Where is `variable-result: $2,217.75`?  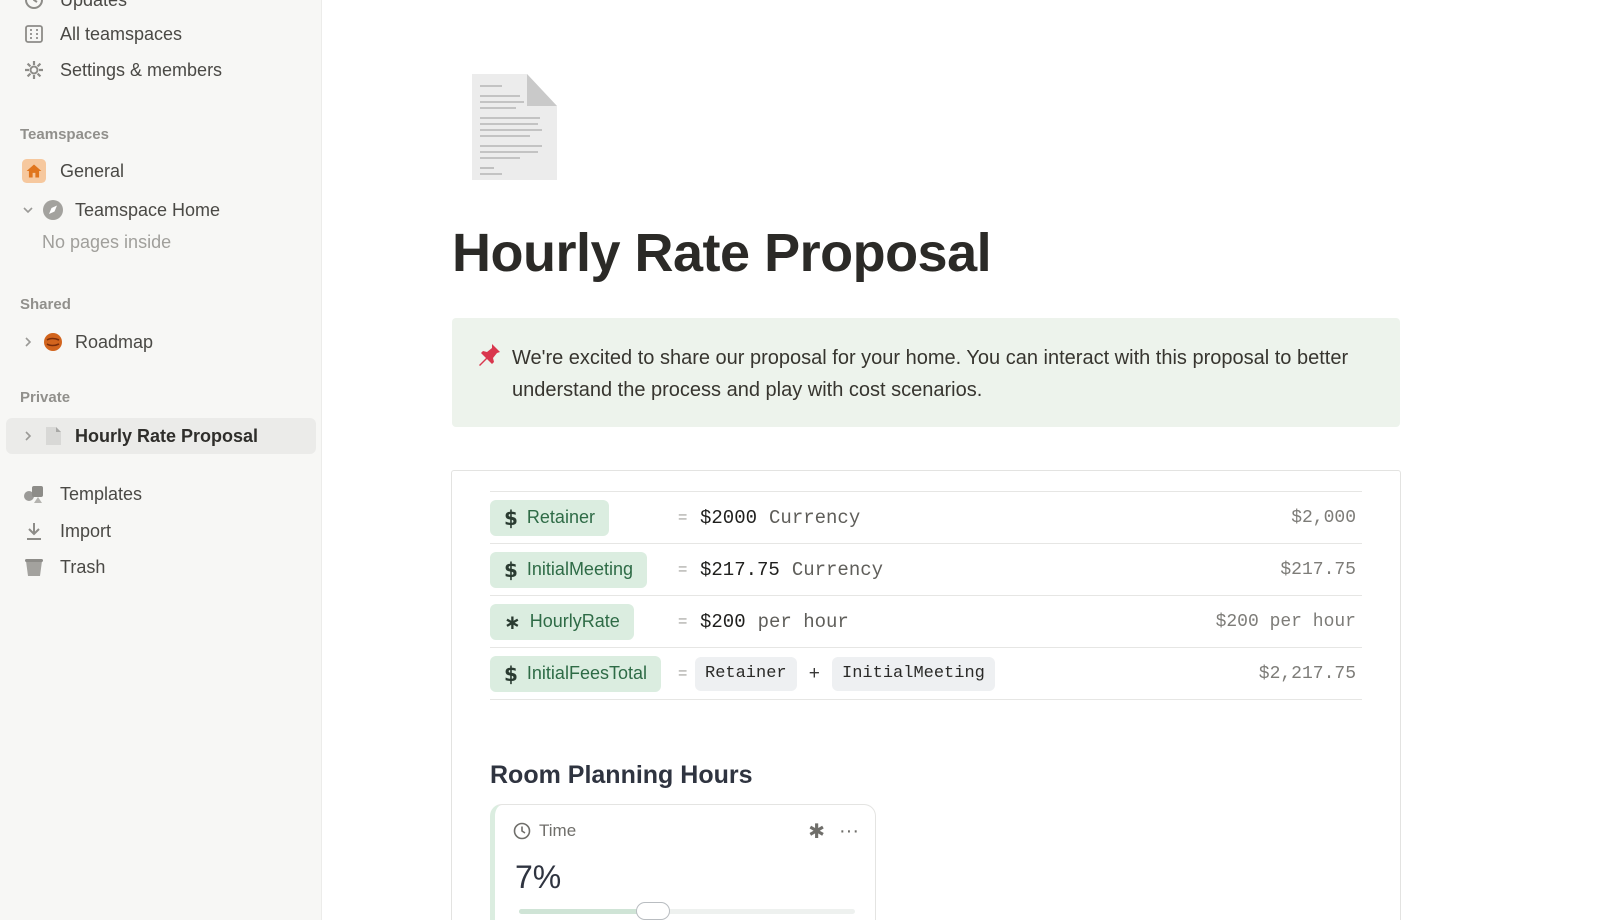
variable-result: $2,217.75 is located at coordinates (1307, 673).